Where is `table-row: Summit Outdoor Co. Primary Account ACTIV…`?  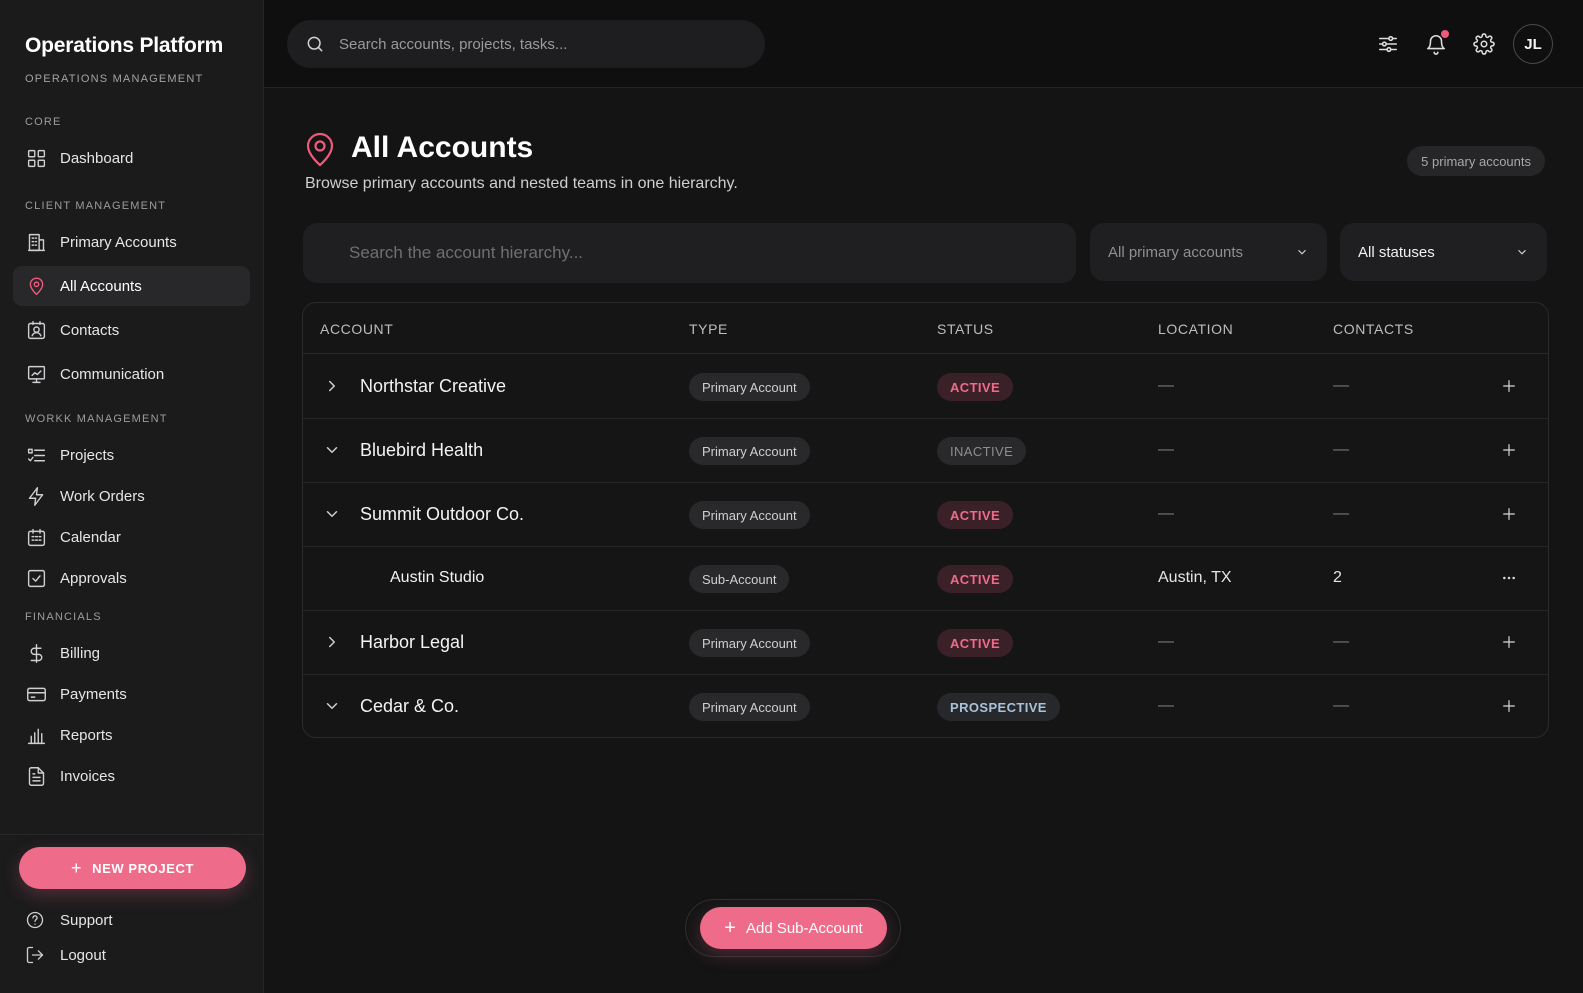
table-row: Summit Outdoor Co. Primary Account ACTIV… is located at coordinates (925, 515).